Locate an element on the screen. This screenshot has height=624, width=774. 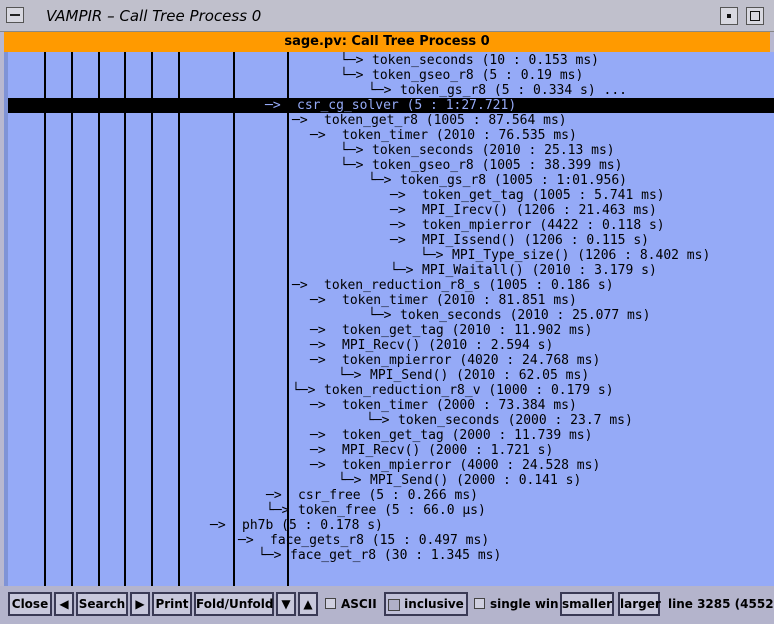
tree-row-label: MPI_Type_size() (1206 : 8.402 ms) is located at coordinates (581, 255).